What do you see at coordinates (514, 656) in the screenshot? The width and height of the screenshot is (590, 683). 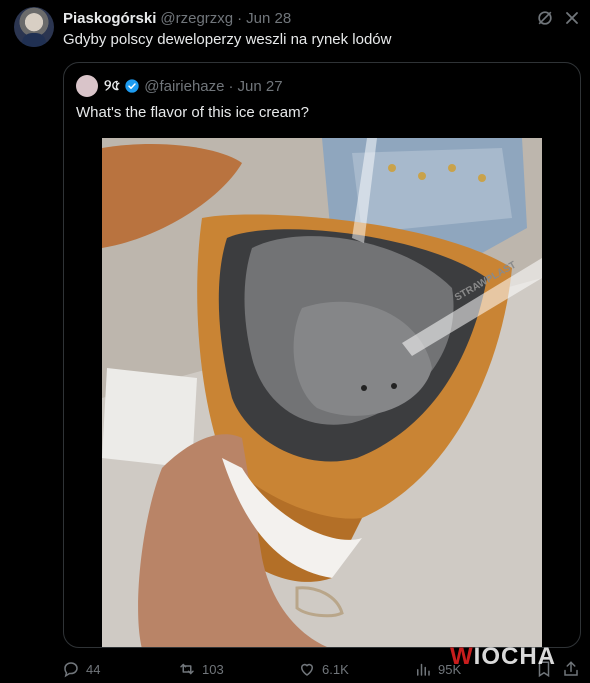 I see `watermark-rest: IOCHA` at bounding box center [514, 656].